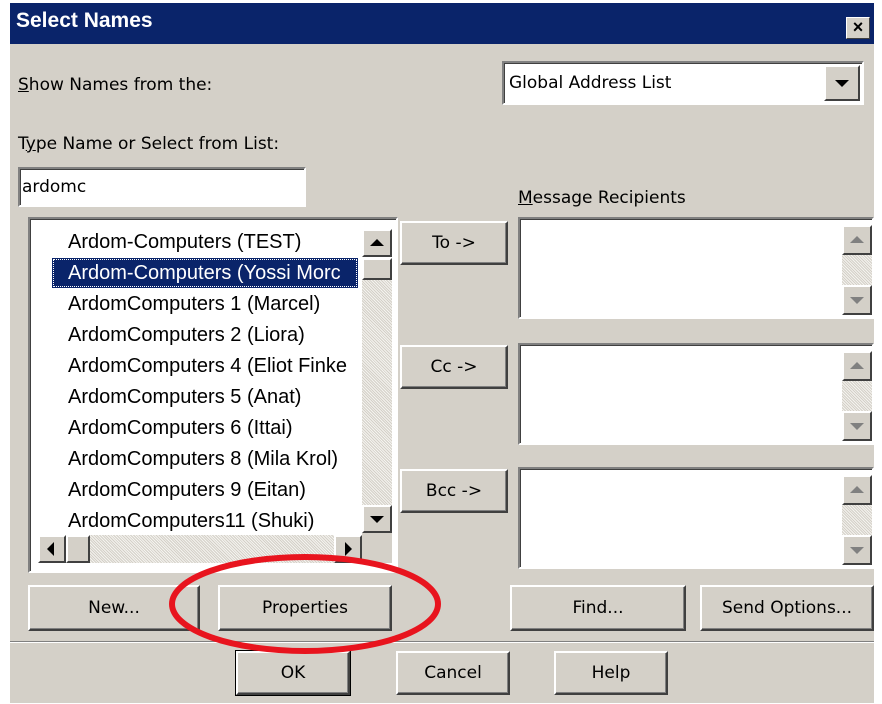  Describe the element at coordinates (84, 20) in the screenshot. I see `dialog-title: Select Names` at that location.